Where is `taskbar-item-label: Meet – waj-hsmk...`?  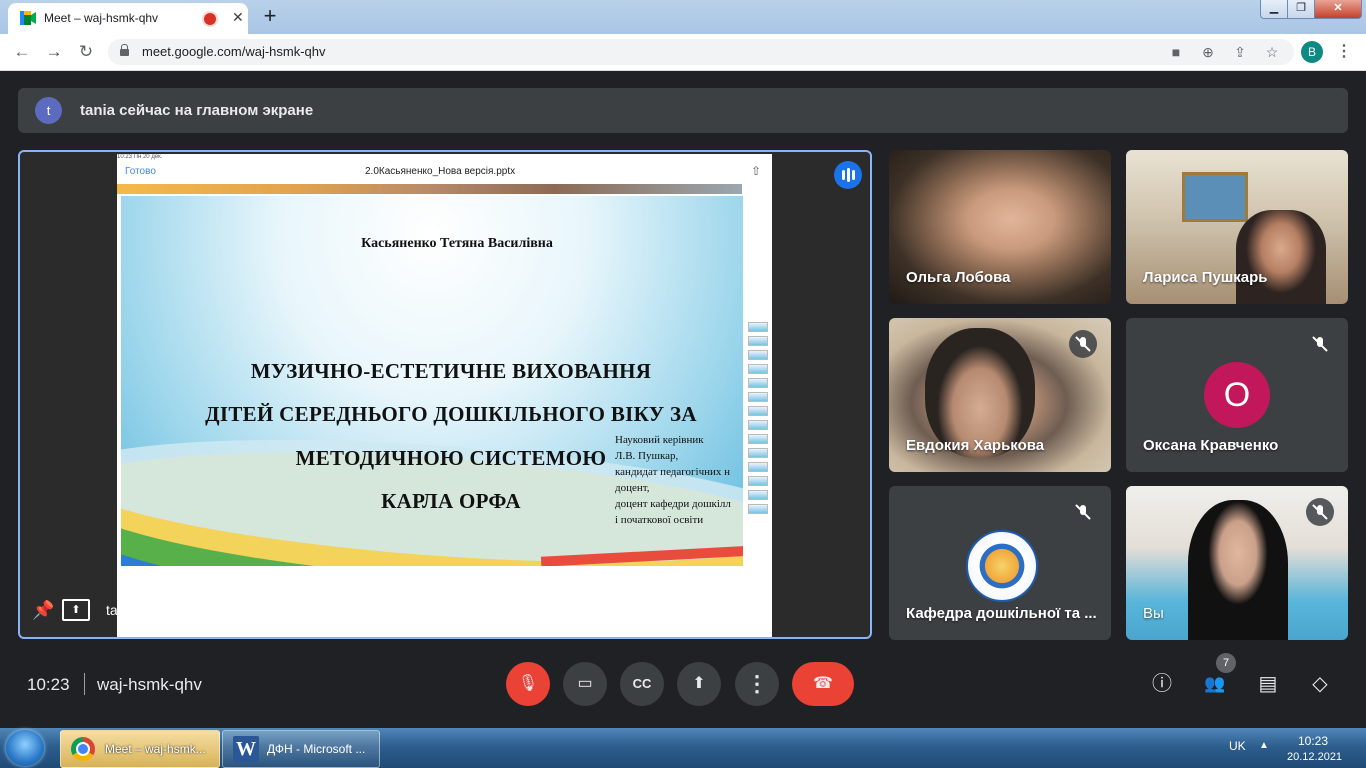
taskbar-item-label: Meet – waj-hsmk... is located at coordinates (155, 749).